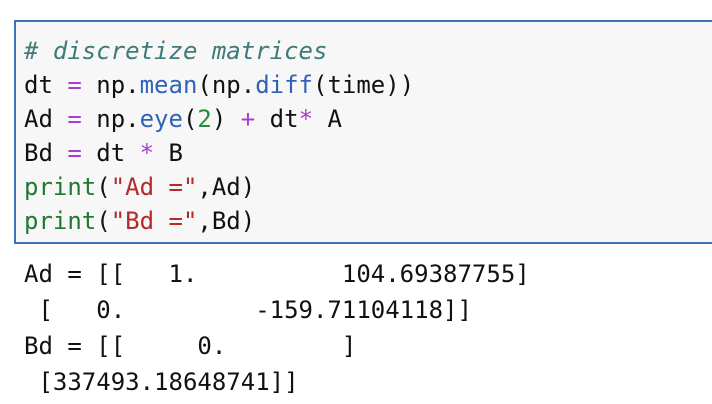 This screenshot has height=404, width=712. Describe the element at coordinates (248, 119) in the screenshot. I see `code-token: +` at that location.